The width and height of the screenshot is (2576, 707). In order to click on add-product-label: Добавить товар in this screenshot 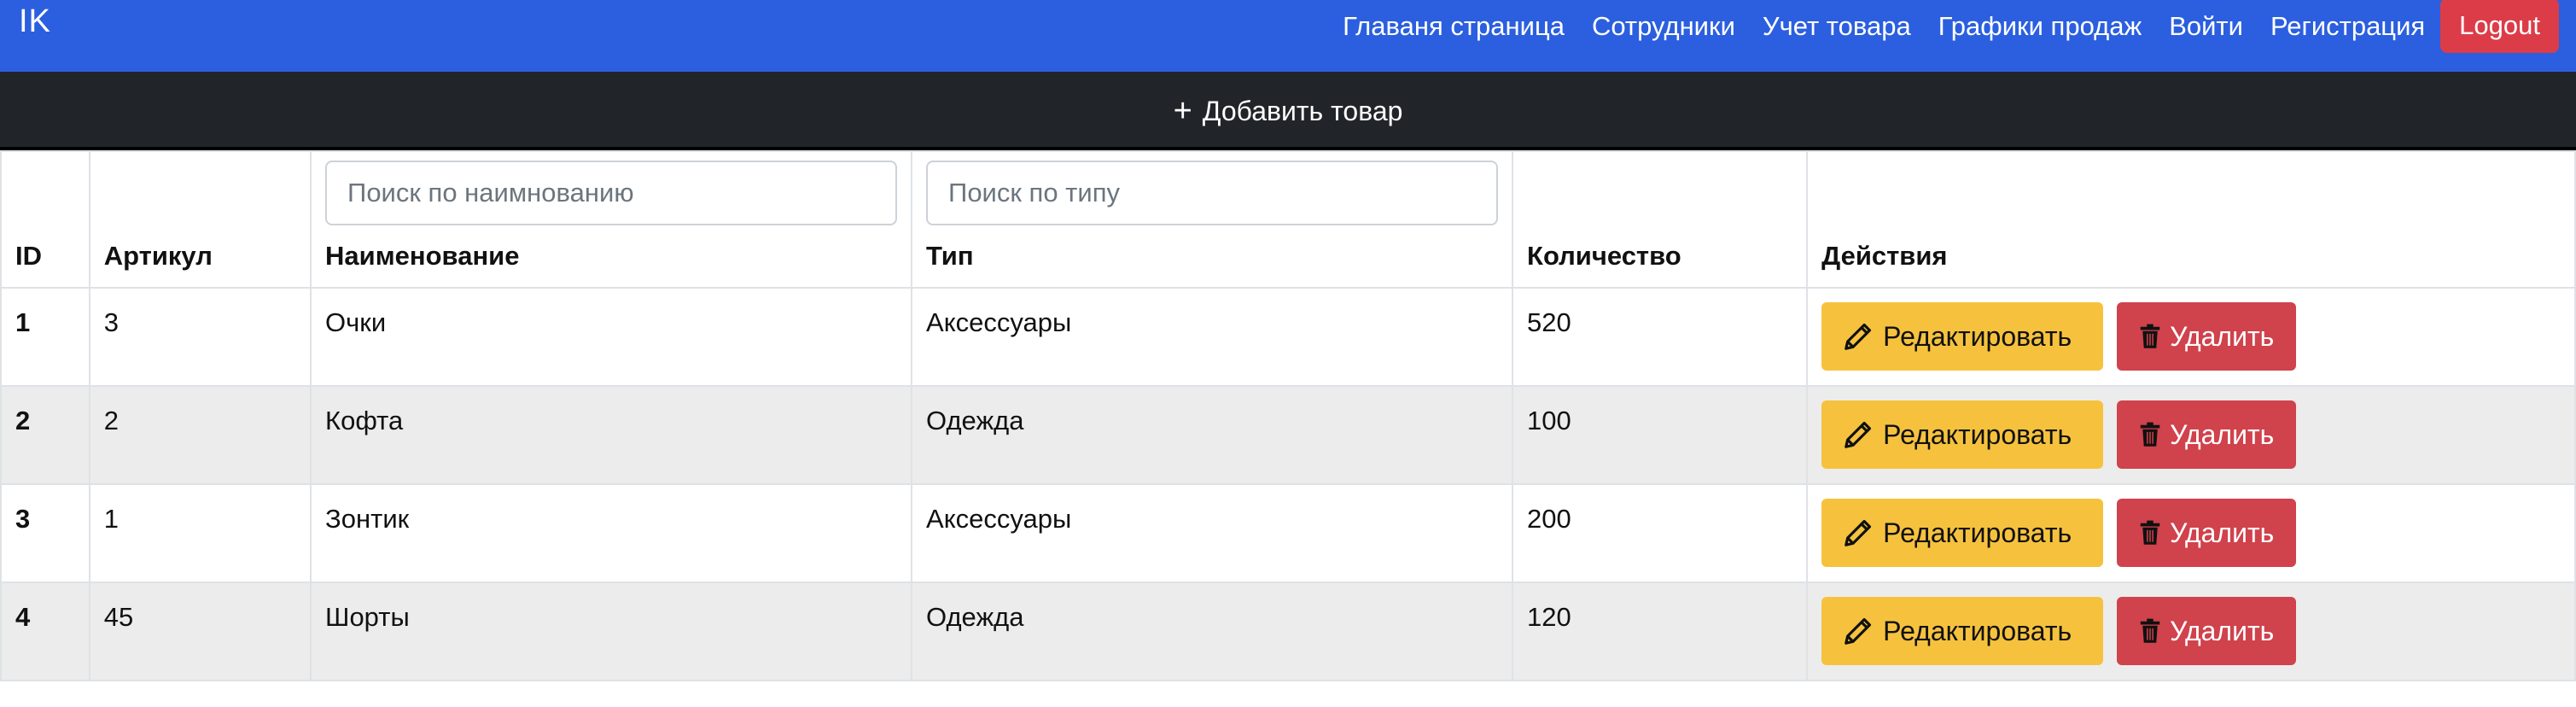, I will do `click(1302, 111)`.